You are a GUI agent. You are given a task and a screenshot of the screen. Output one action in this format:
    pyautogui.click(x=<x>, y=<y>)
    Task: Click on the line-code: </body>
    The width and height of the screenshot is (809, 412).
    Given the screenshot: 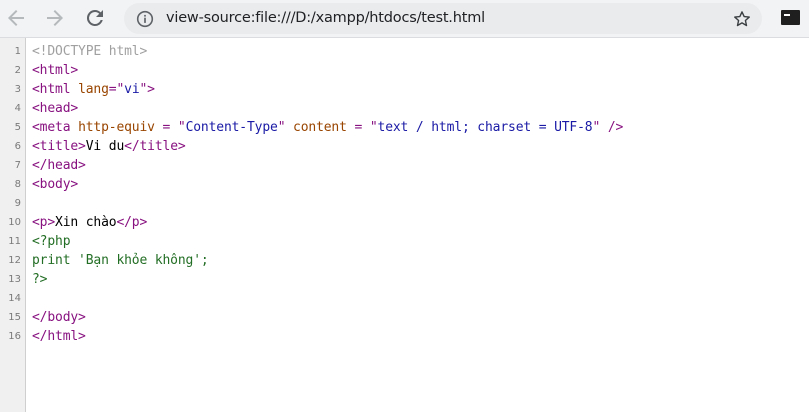 What is the action you would take?
    pyautogui.click(x=59, y=317)
    